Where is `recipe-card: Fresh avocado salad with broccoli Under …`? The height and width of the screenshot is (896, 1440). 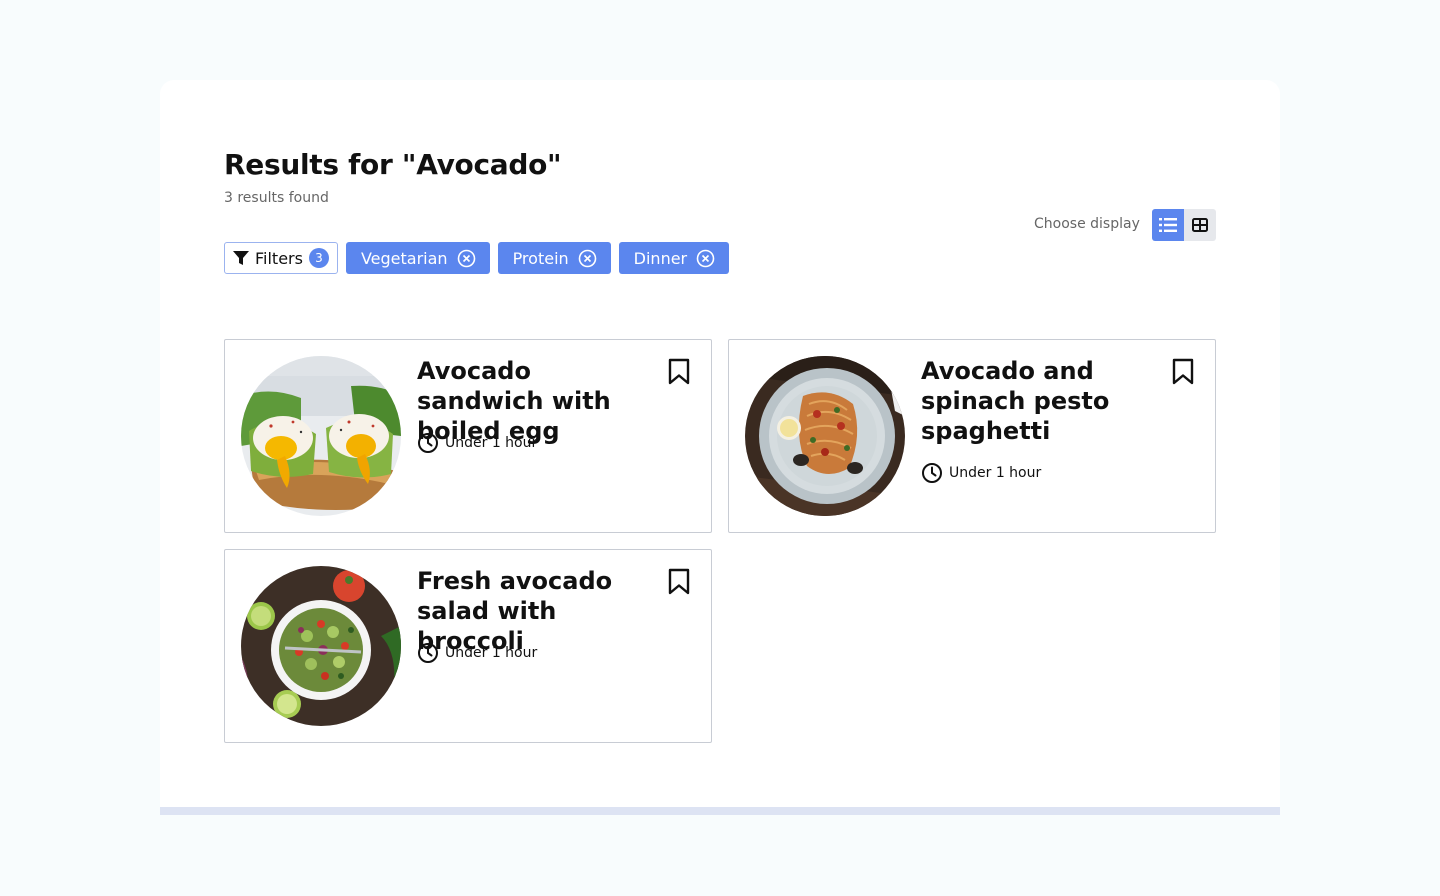 recipe-card: Fresh avocado salad with broccoli Under … is located at coordinates (468, 646).